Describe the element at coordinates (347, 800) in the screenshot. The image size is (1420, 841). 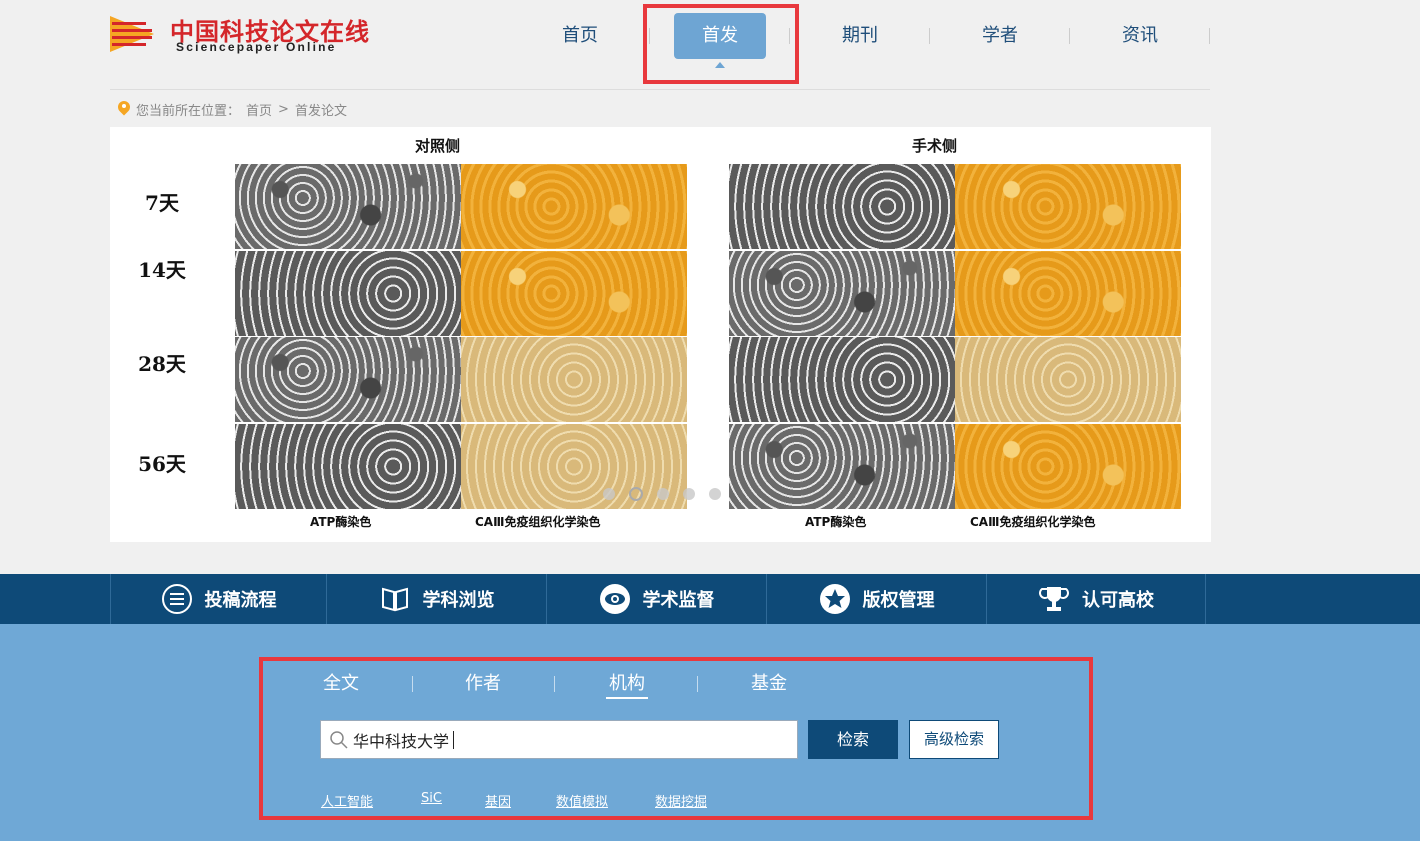
I see `hot-keyword-link: 人工智能` at that location.